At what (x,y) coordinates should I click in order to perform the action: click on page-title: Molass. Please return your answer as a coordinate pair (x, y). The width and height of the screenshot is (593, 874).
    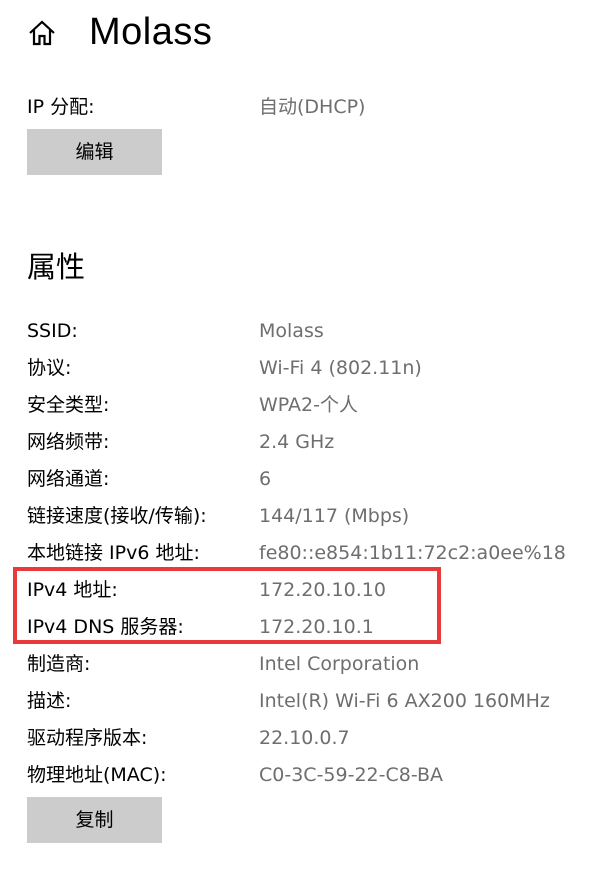
    Looking at the image, I should click on (151, 32).